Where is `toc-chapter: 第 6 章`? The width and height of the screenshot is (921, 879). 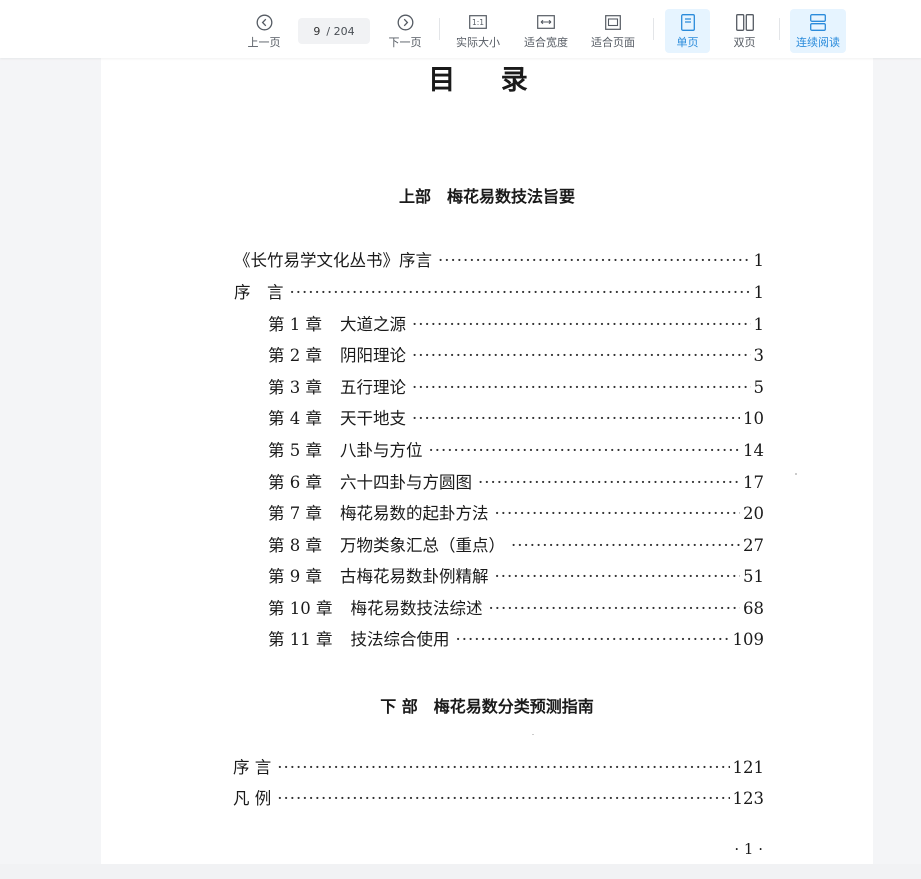 toc-chapter: 第 6 章 is located at coordinates (295, 482).